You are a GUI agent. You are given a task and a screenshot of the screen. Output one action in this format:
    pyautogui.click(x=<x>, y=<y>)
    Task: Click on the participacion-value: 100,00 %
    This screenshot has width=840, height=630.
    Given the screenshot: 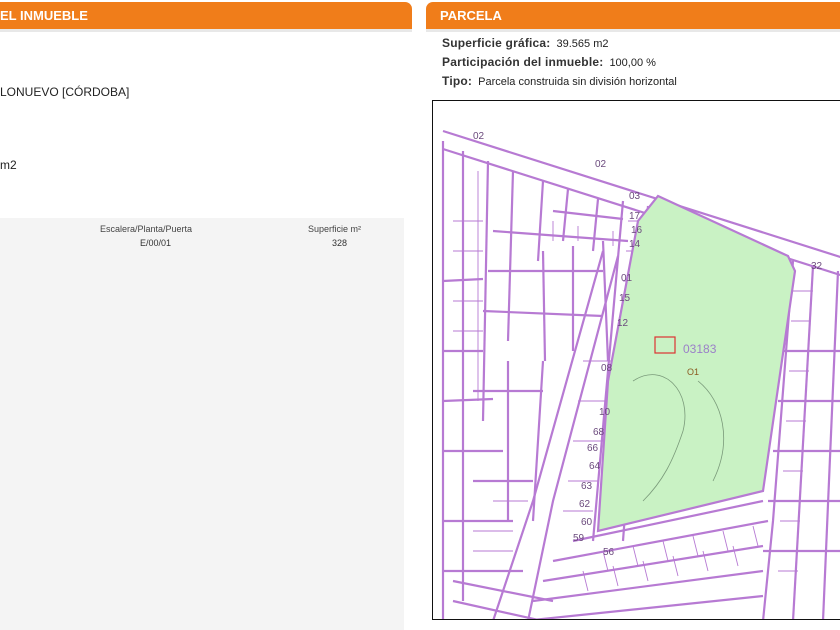 What is the action you would take?
    pyautogui.click(x=632, y=63)
    